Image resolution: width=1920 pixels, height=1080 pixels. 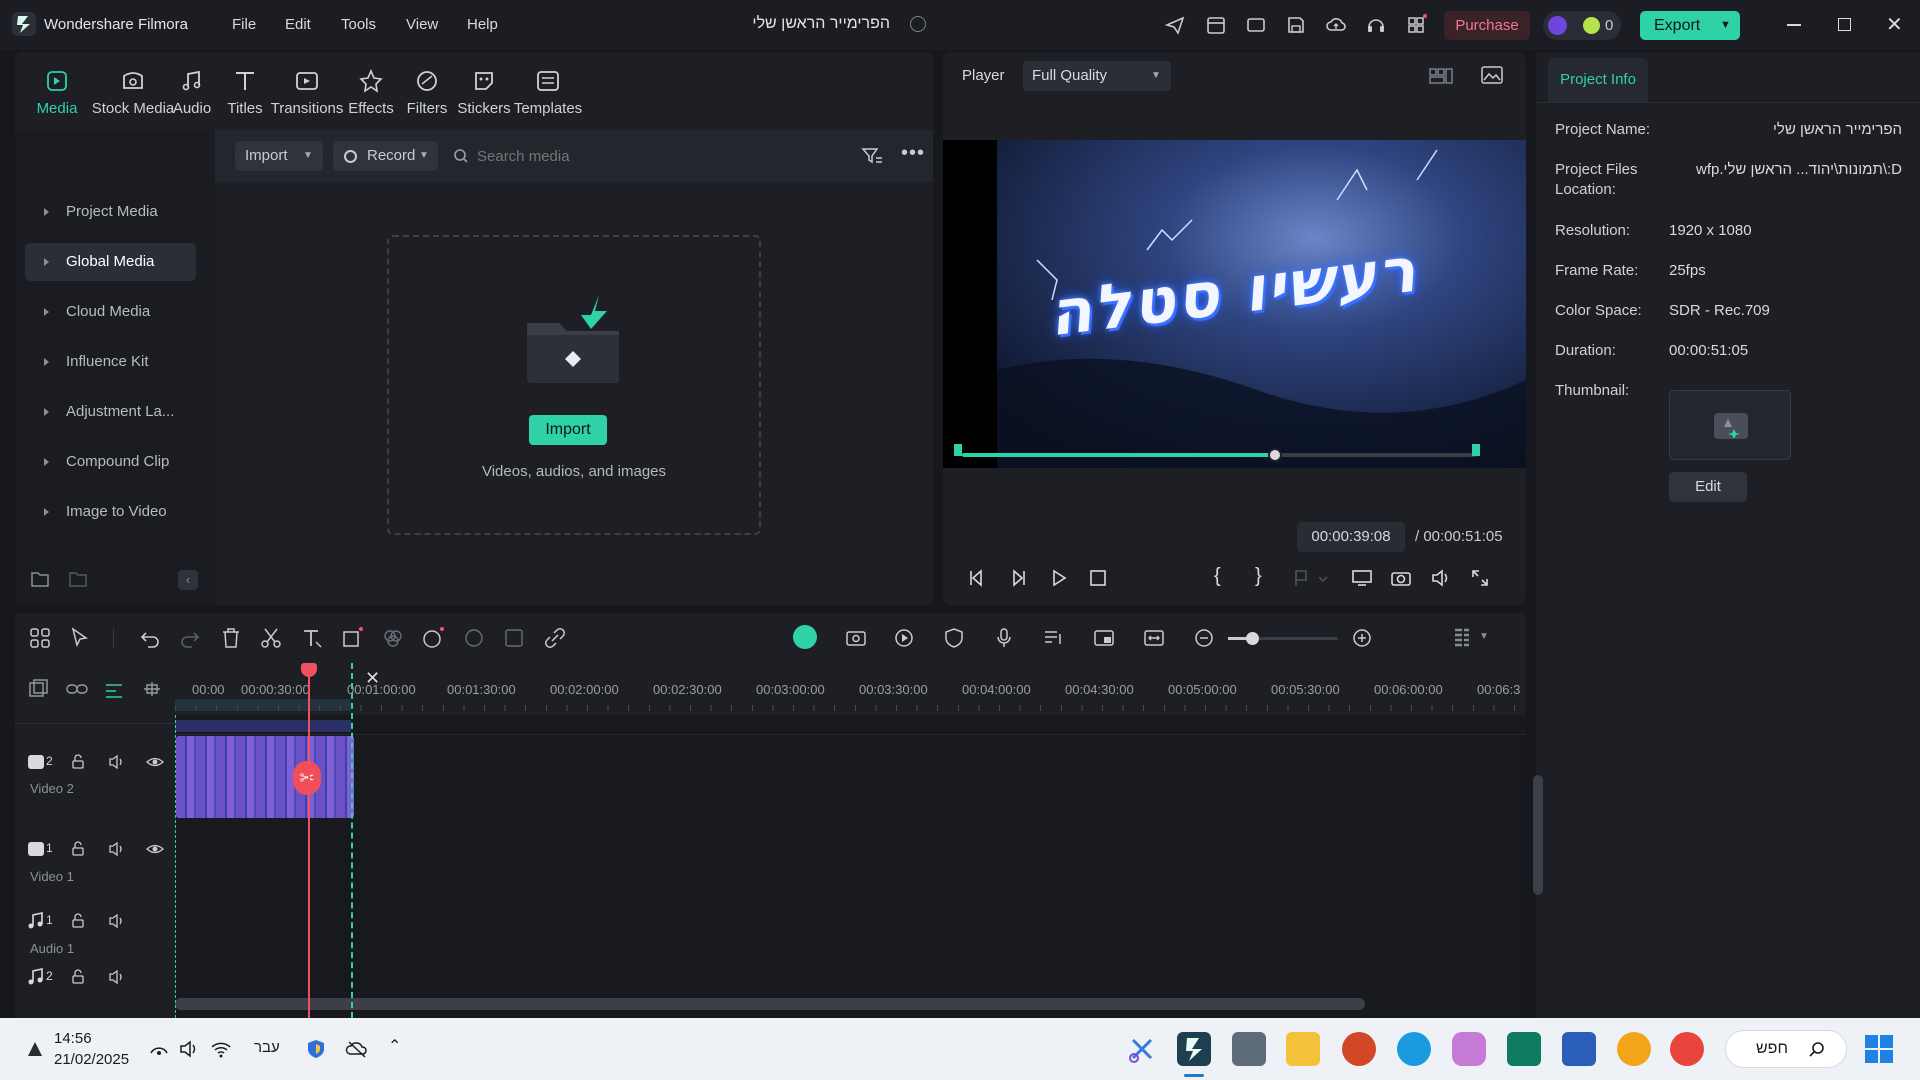 I want to click on calendar-icon, so click(x=1216, y=25).